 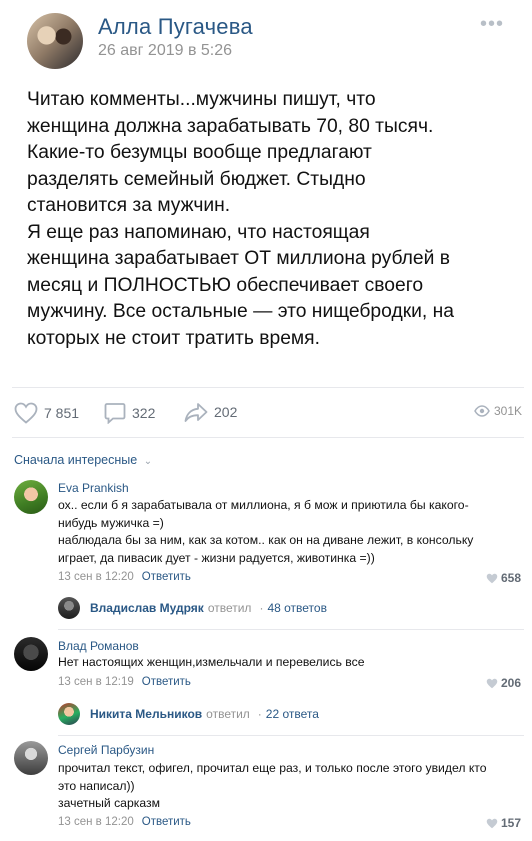 I want to click on comment-like-button: 658, so click(x=503, y=578).